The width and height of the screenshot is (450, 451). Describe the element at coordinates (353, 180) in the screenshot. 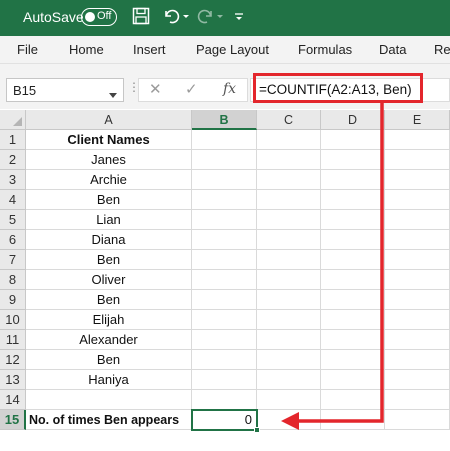

I see `cell-d3` at that location.